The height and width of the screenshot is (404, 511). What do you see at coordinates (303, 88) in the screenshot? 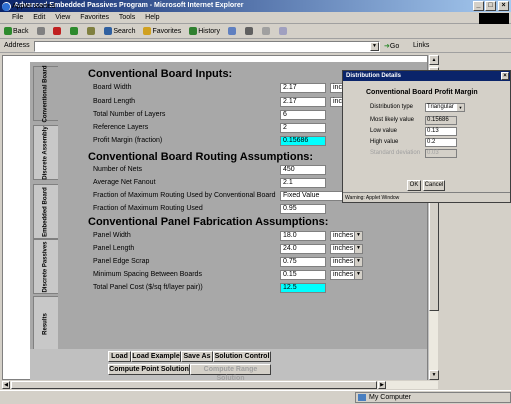
I see `board-width-input: 2.17` at bounding box center [303, 88].